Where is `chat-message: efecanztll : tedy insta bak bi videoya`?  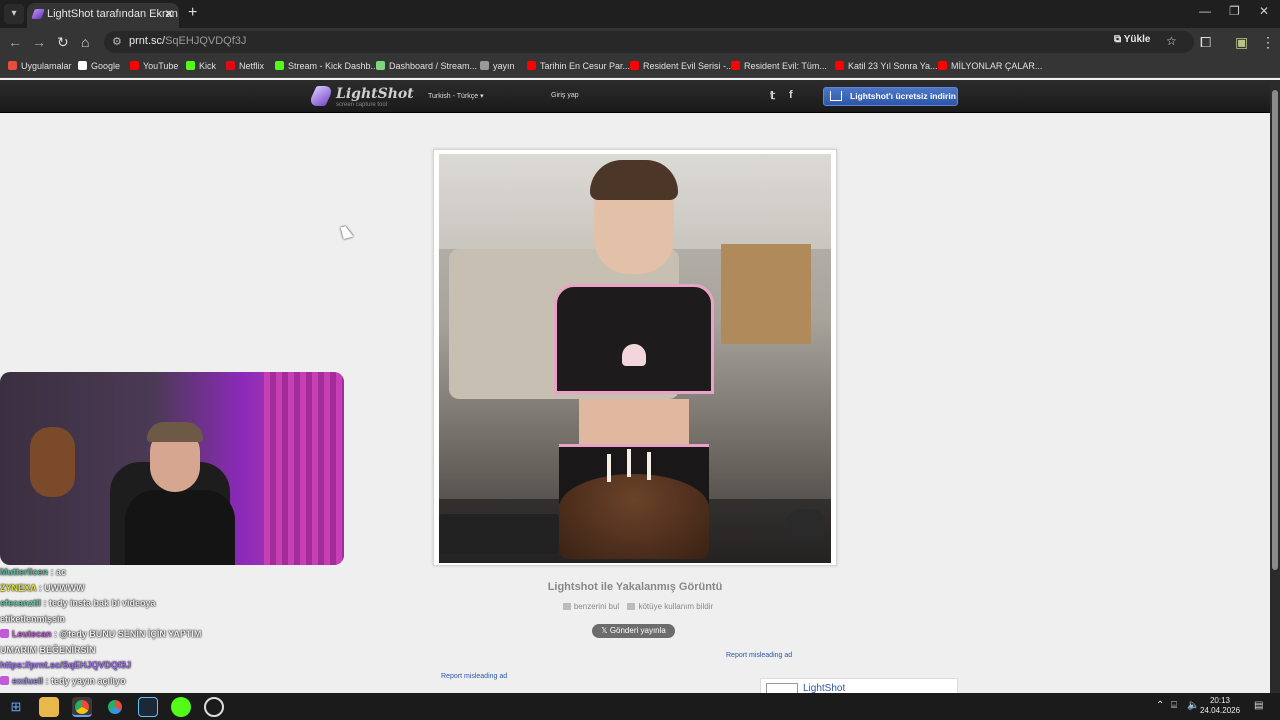
chat-message: efecanztll : tedy insta bak bi videoya is located at coordinates (115, 604).